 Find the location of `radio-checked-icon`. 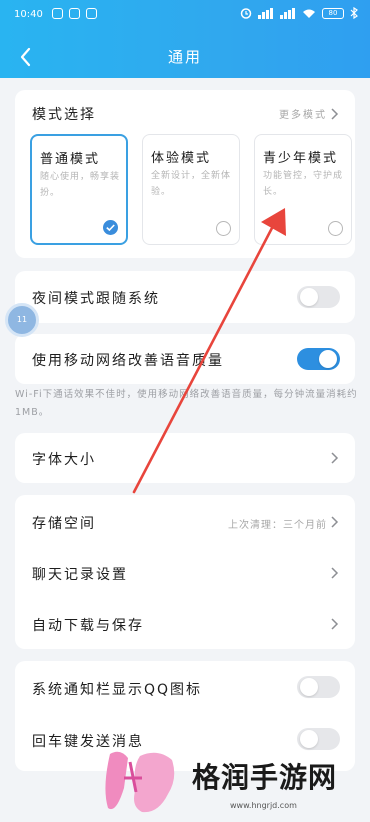

radio-checked-icon is located at coordinates (110, 227).